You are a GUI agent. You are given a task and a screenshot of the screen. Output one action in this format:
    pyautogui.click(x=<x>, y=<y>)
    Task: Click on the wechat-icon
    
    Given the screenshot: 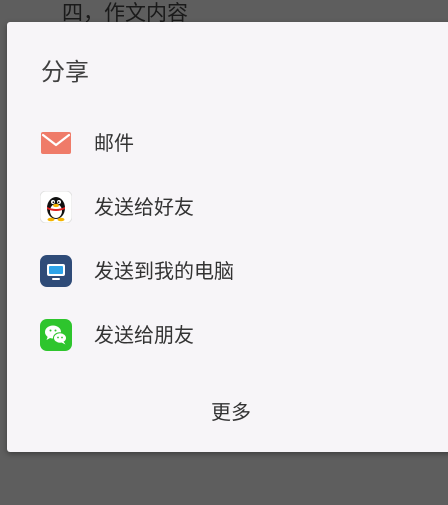 What is the action you would take?
    pyautogui.click(x=56, y=335)
    